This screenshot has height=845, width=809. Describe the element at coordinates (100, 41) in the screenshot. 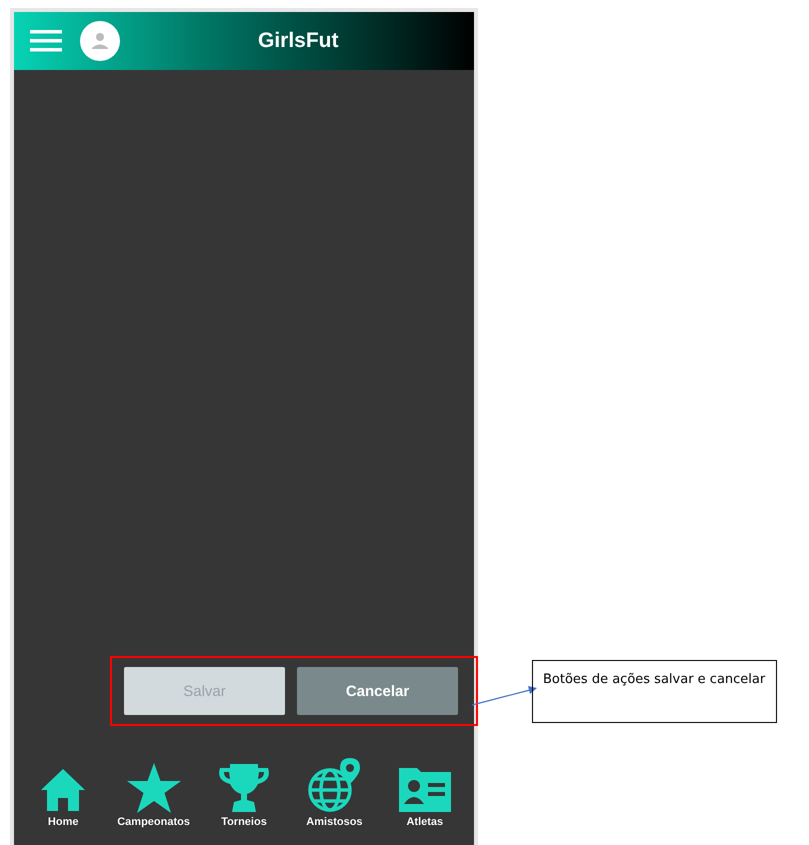

I see `avatar-icon` at that location.